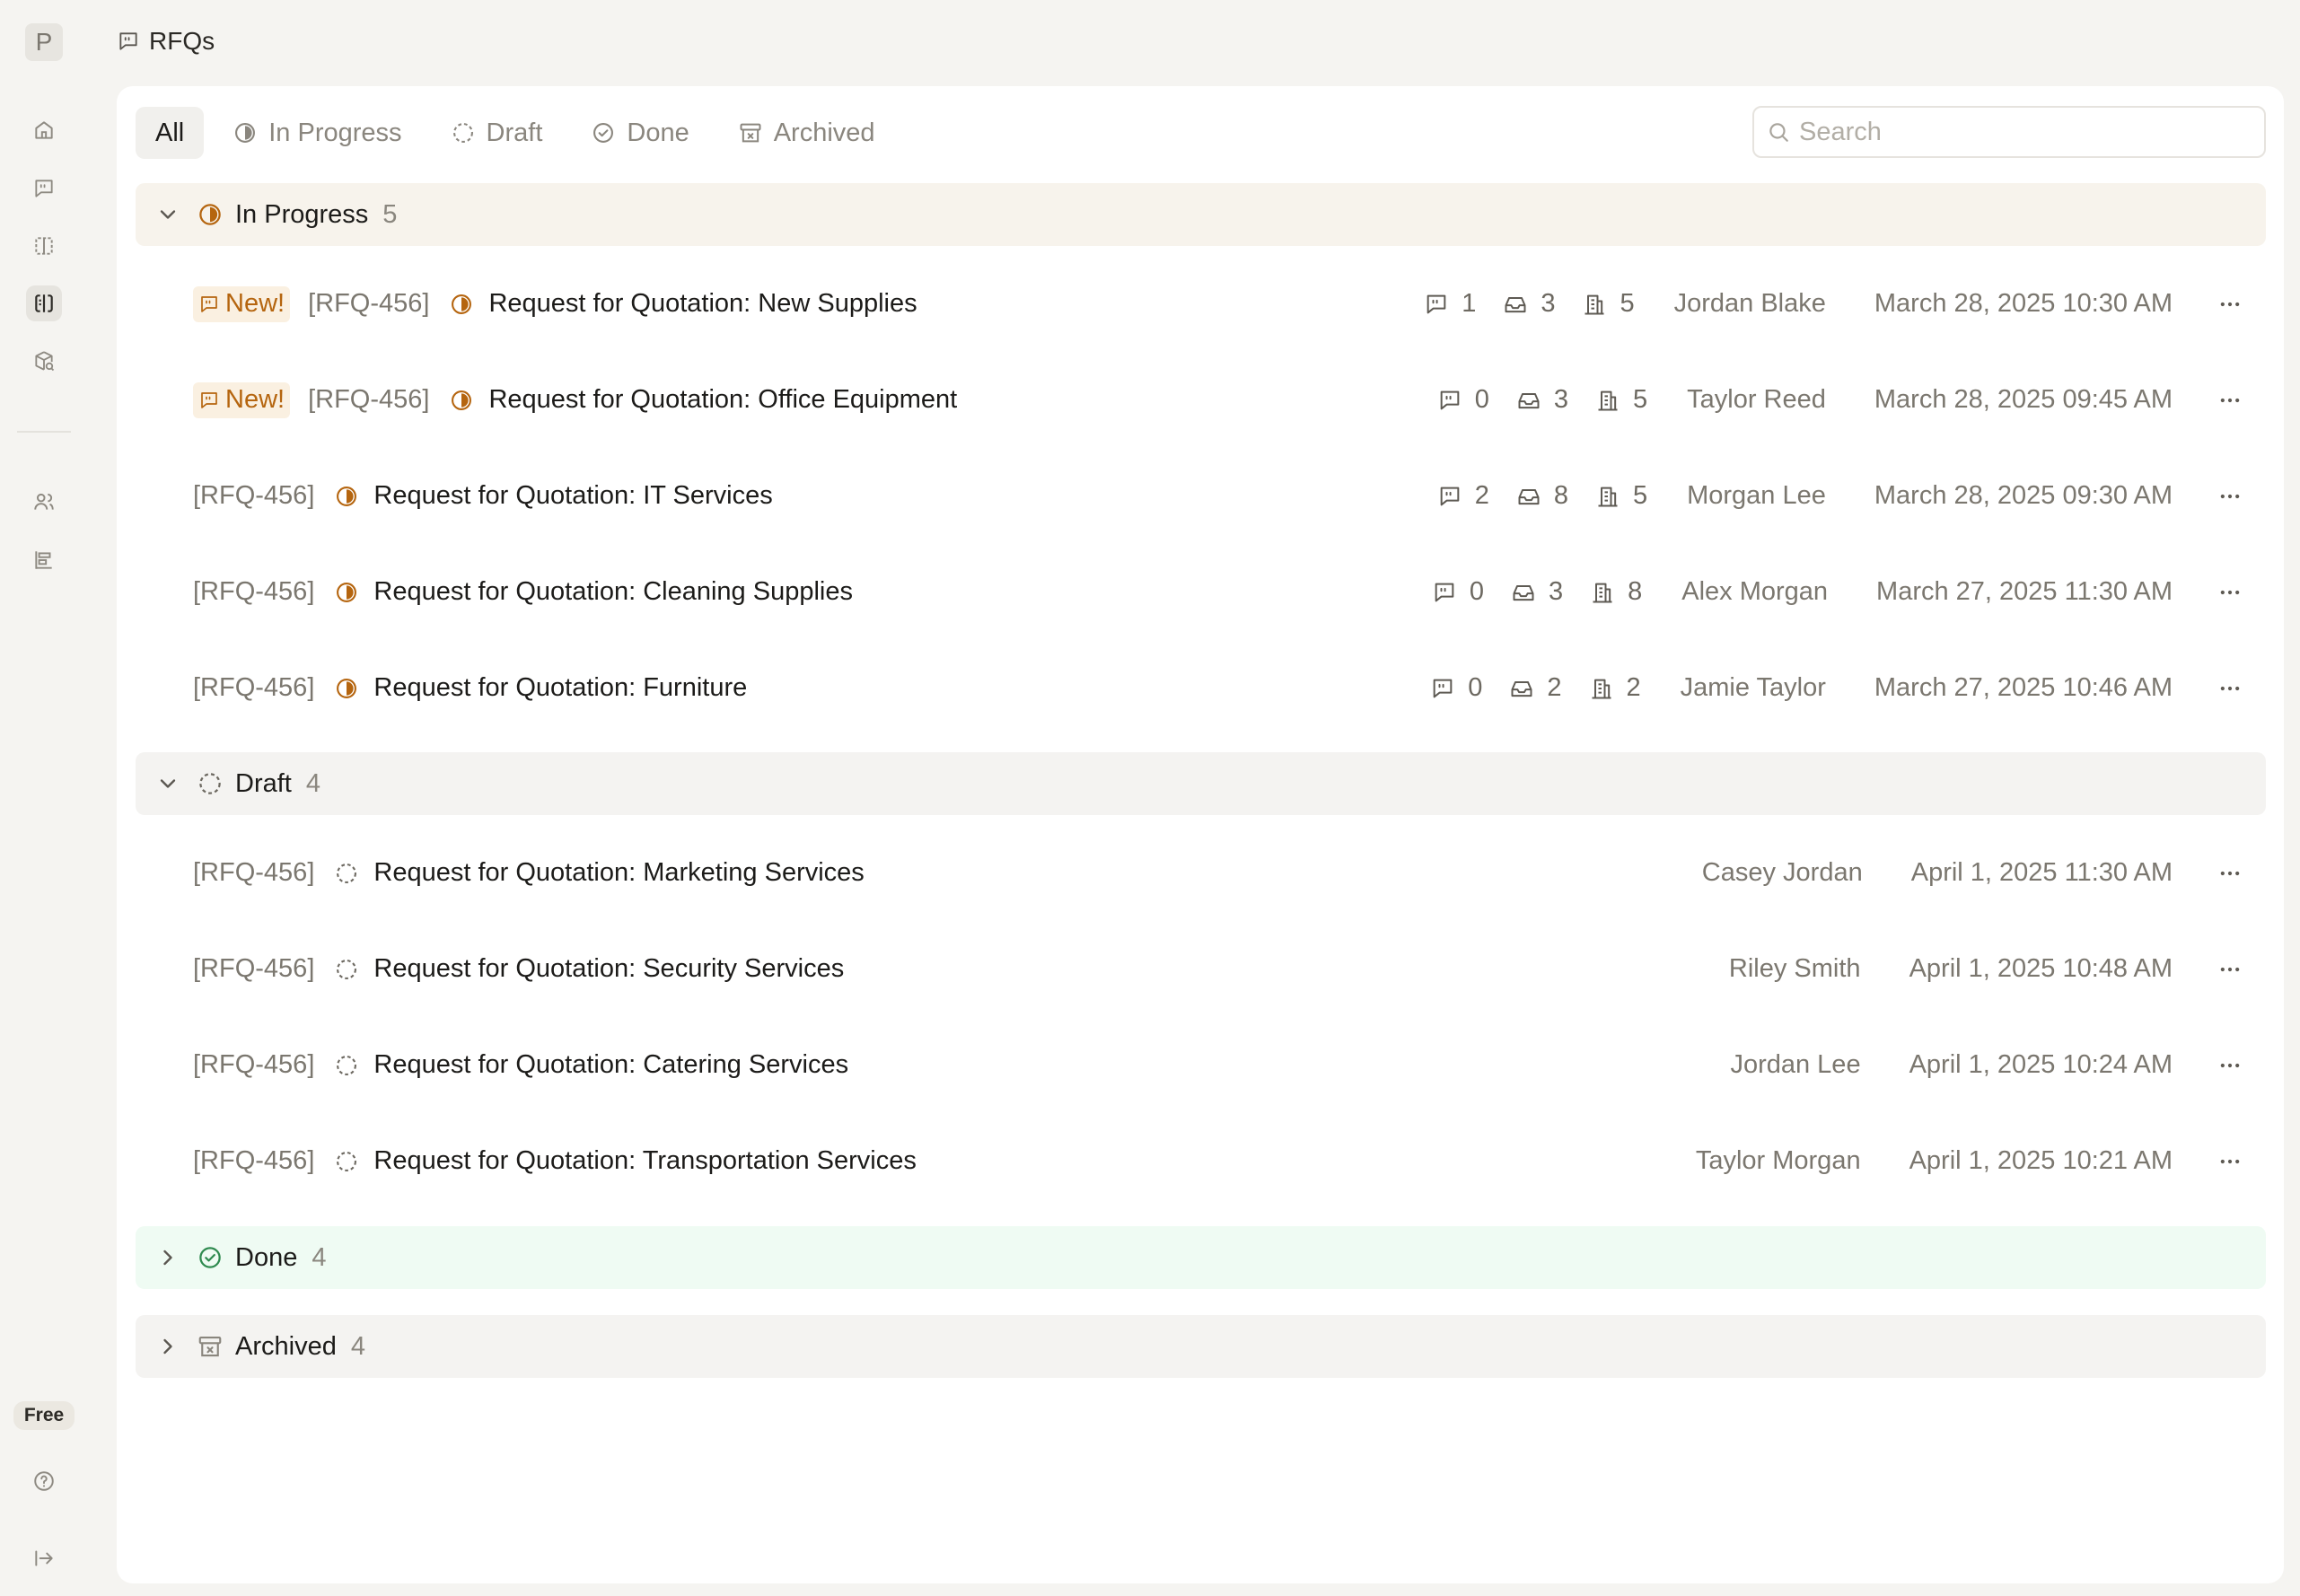 This screenshot has height=1596, width=2300. Describe the element at coordinates (1201, 214) in the screenshot. I see `group-in-progress: In Progress 5` at that location.